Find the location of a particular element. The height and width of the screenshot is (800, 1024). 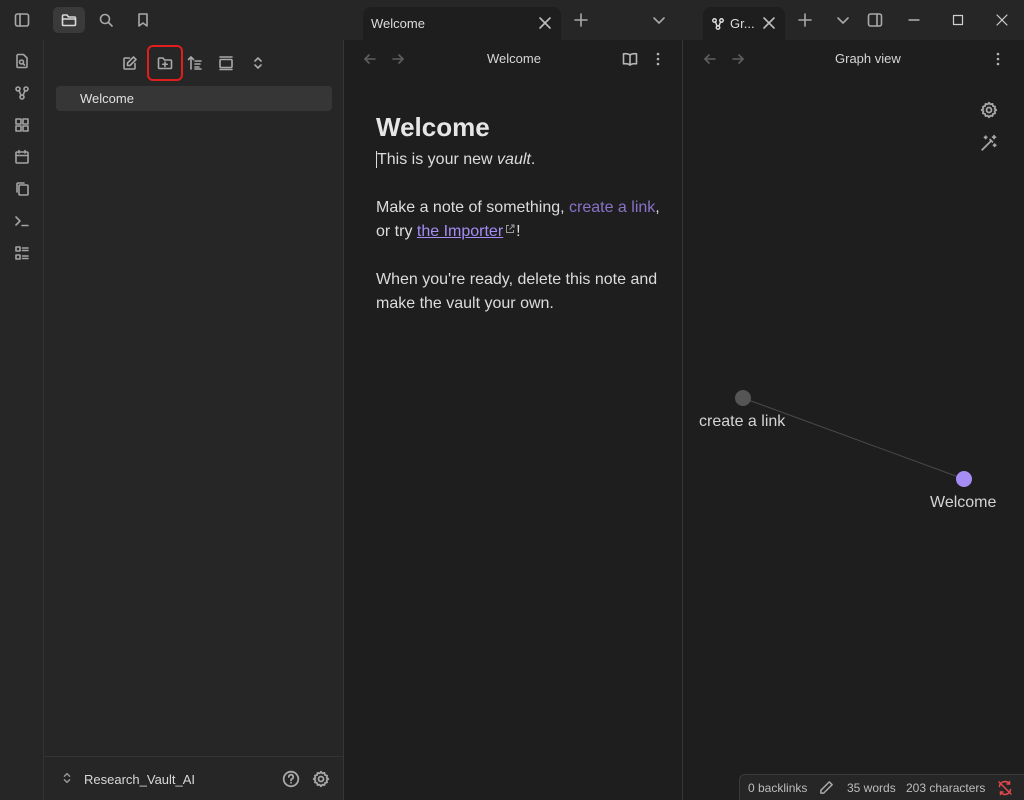

help-circle-icon is located at coordinates (291, 779).